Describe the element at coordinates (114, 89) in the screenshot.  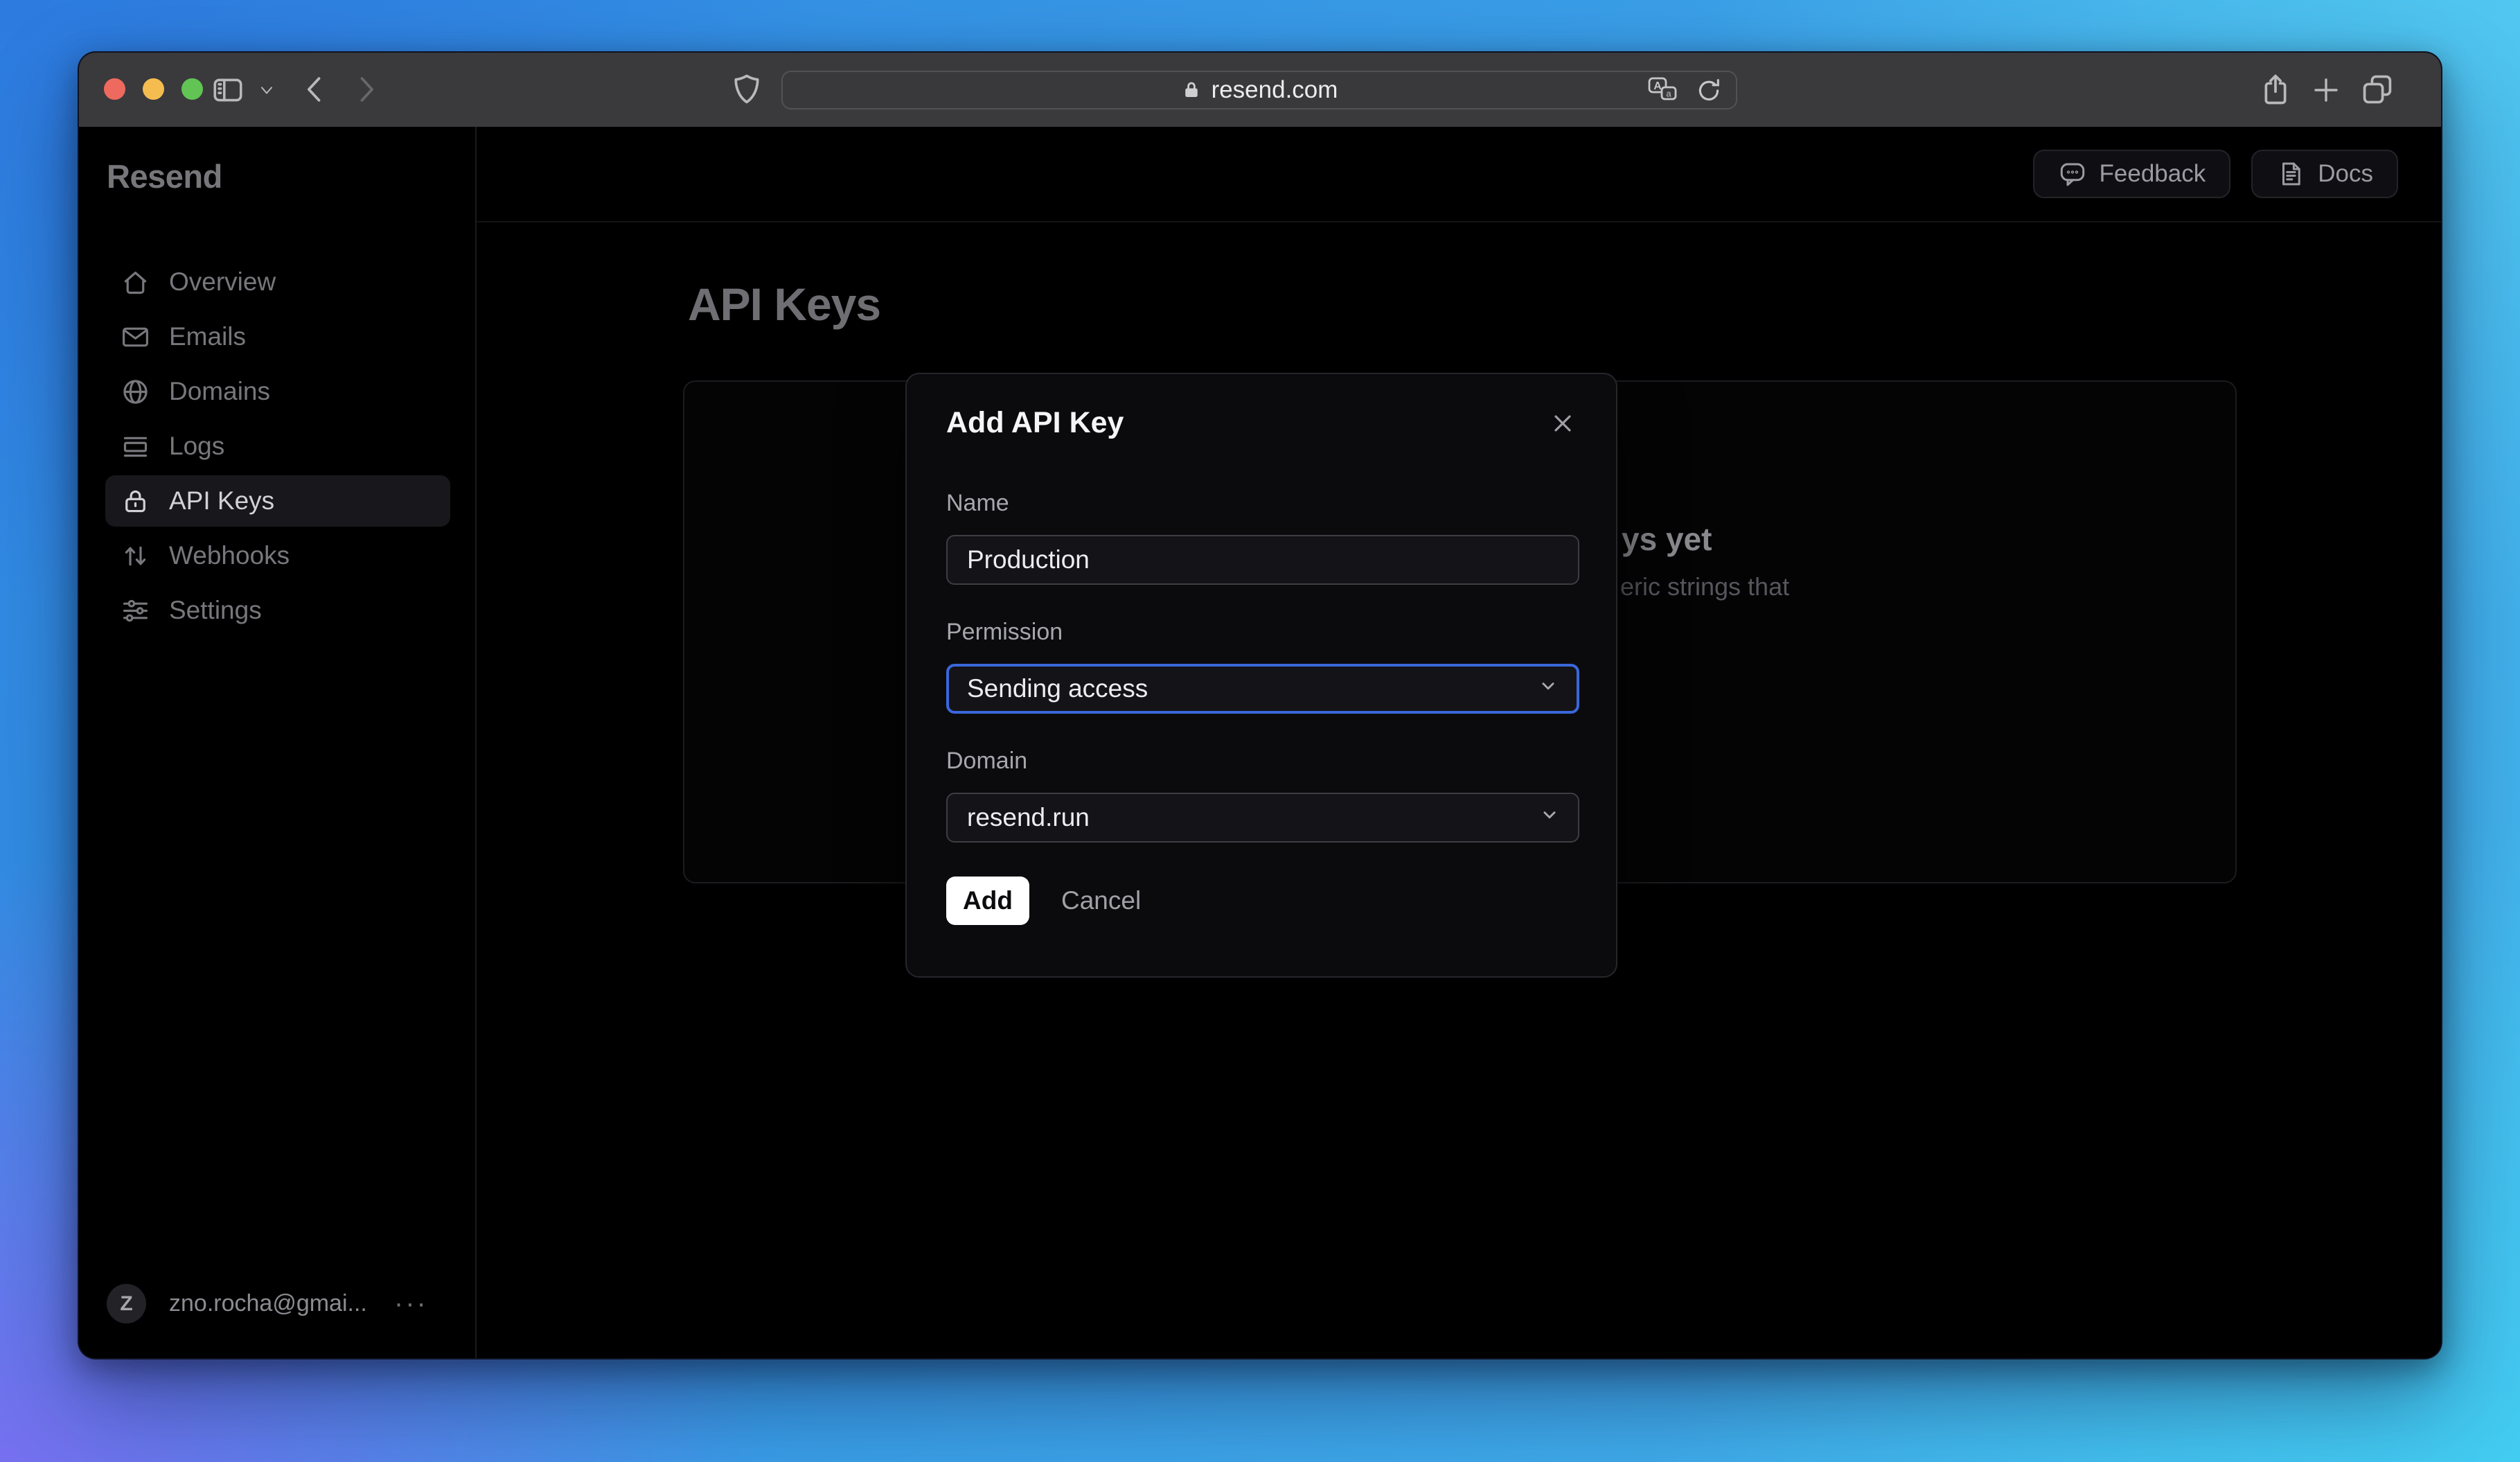
I see `close-window-button` at that location.